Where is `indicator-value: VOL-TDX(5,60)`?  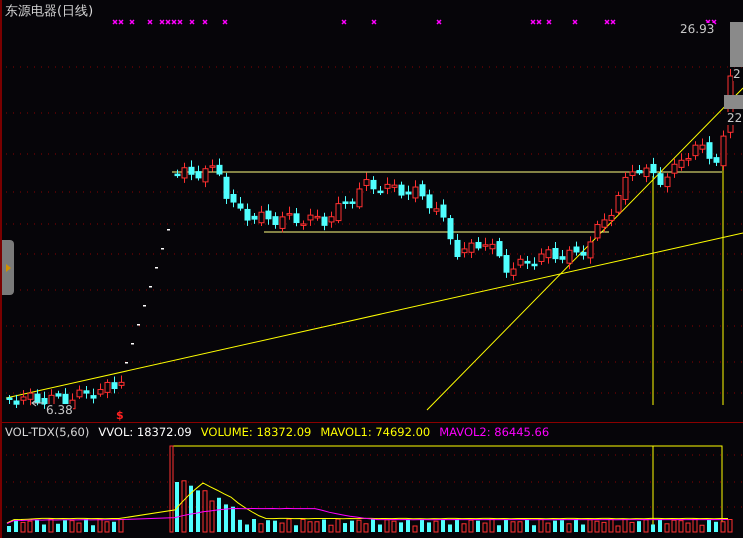 indicator-value: VOL-TDX(5,60) is located at coordinates (47, 432).